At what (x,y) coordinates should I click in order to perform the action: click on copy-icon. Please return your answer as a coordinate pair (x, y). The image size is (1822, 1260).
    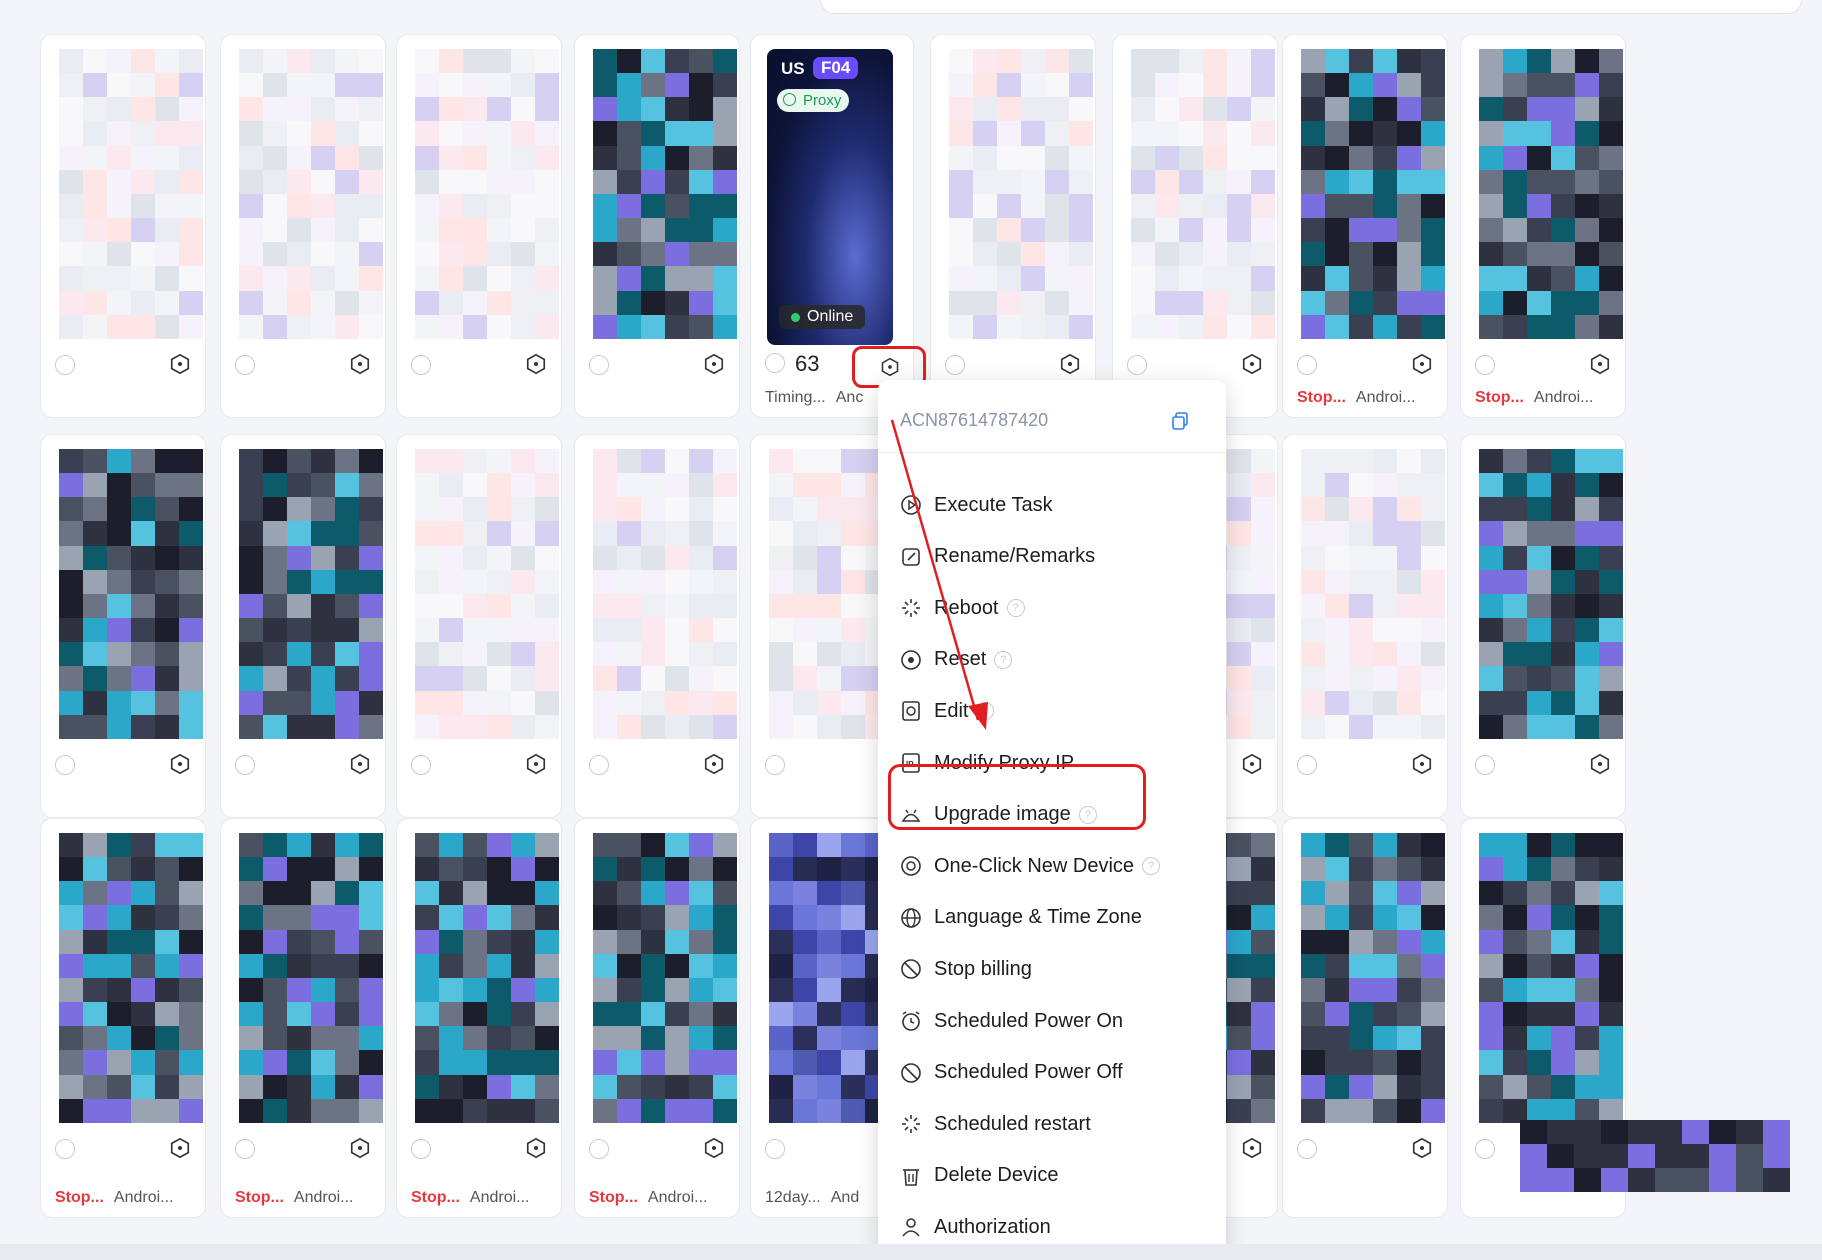
    Looking at the image, I should click on (1180, 421).